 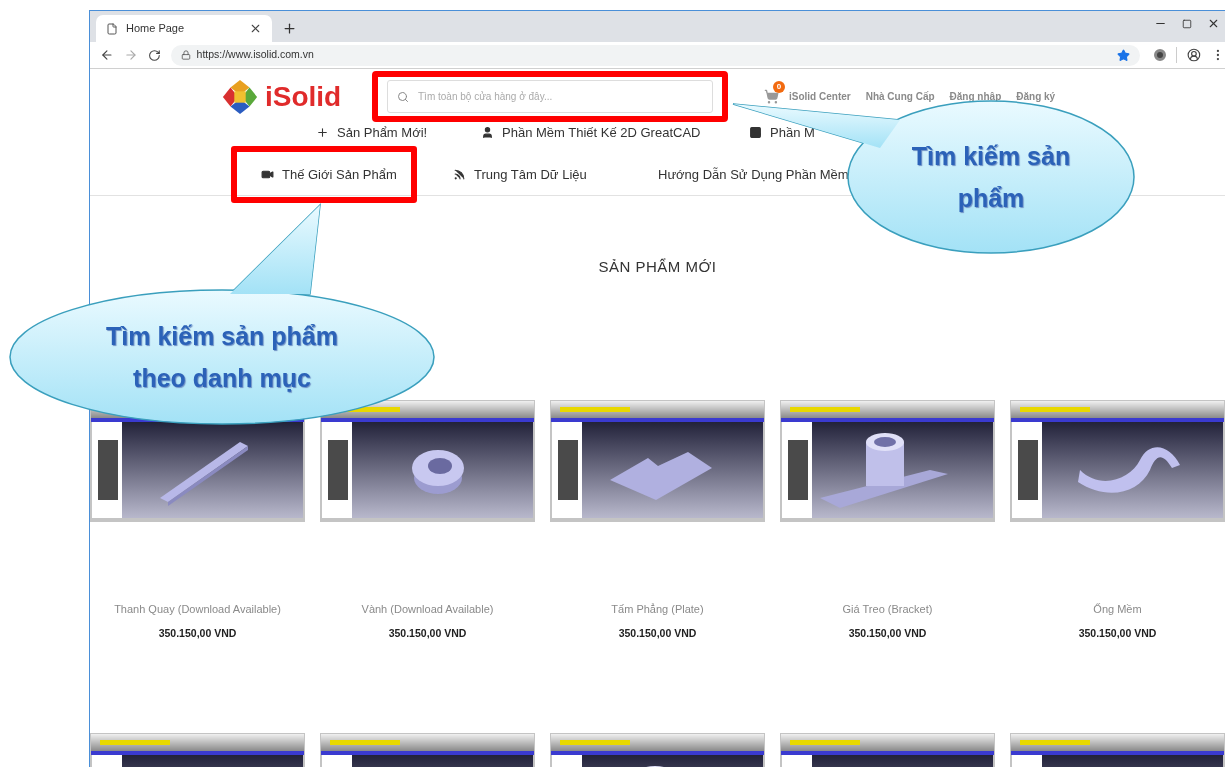 I want to click on product-name: Tấm Phẳng (Plate), so click(x=657, y=608).